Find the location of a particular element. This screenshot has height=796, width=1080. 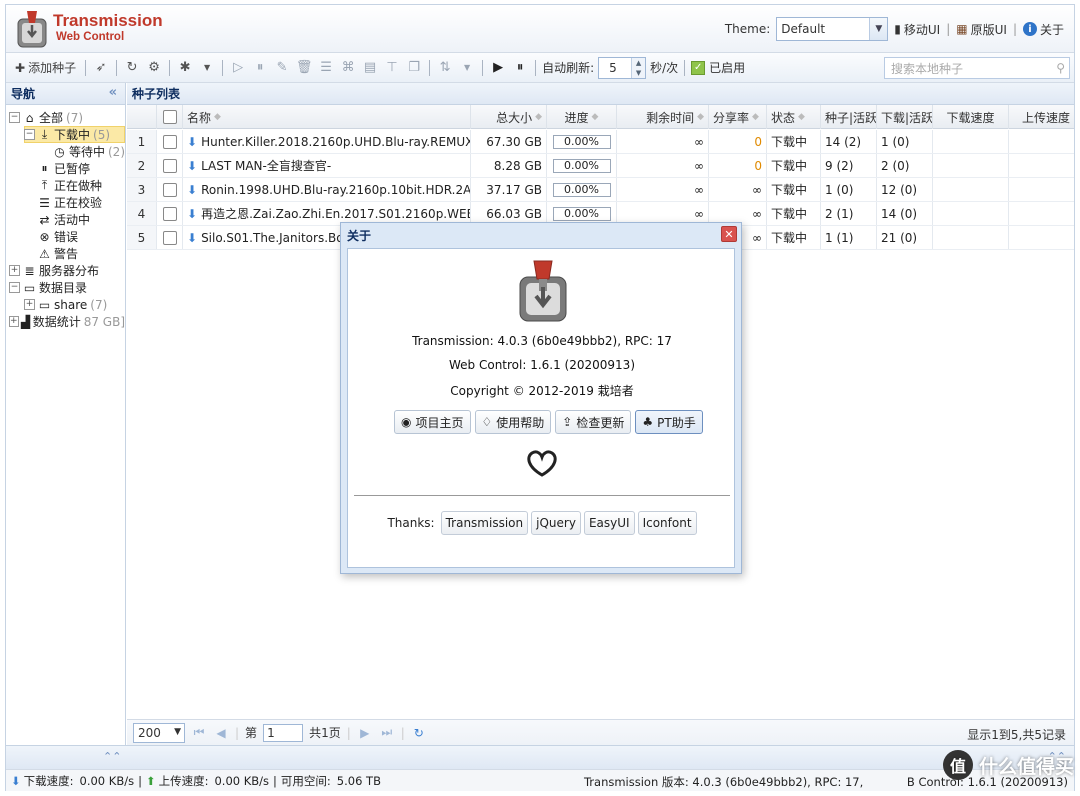

sidebar-item-seeding: ⤒ 正在做种 is located at coordinates (65, 185).